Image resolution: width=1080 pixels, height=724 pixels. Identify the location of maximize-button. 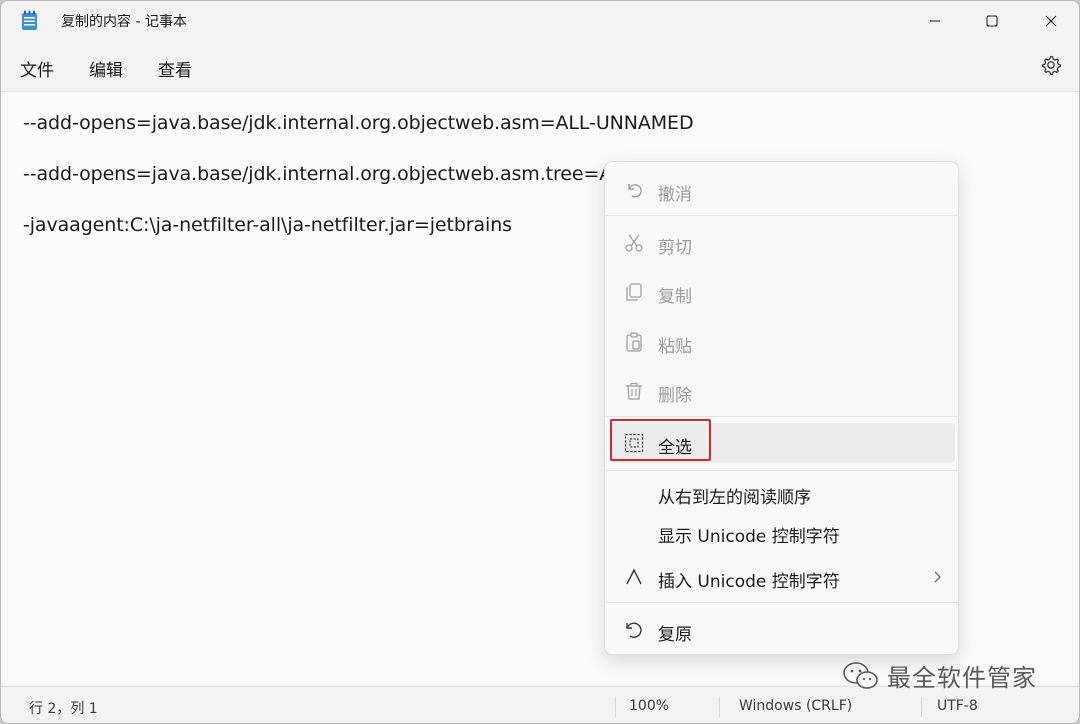
(992, 21).